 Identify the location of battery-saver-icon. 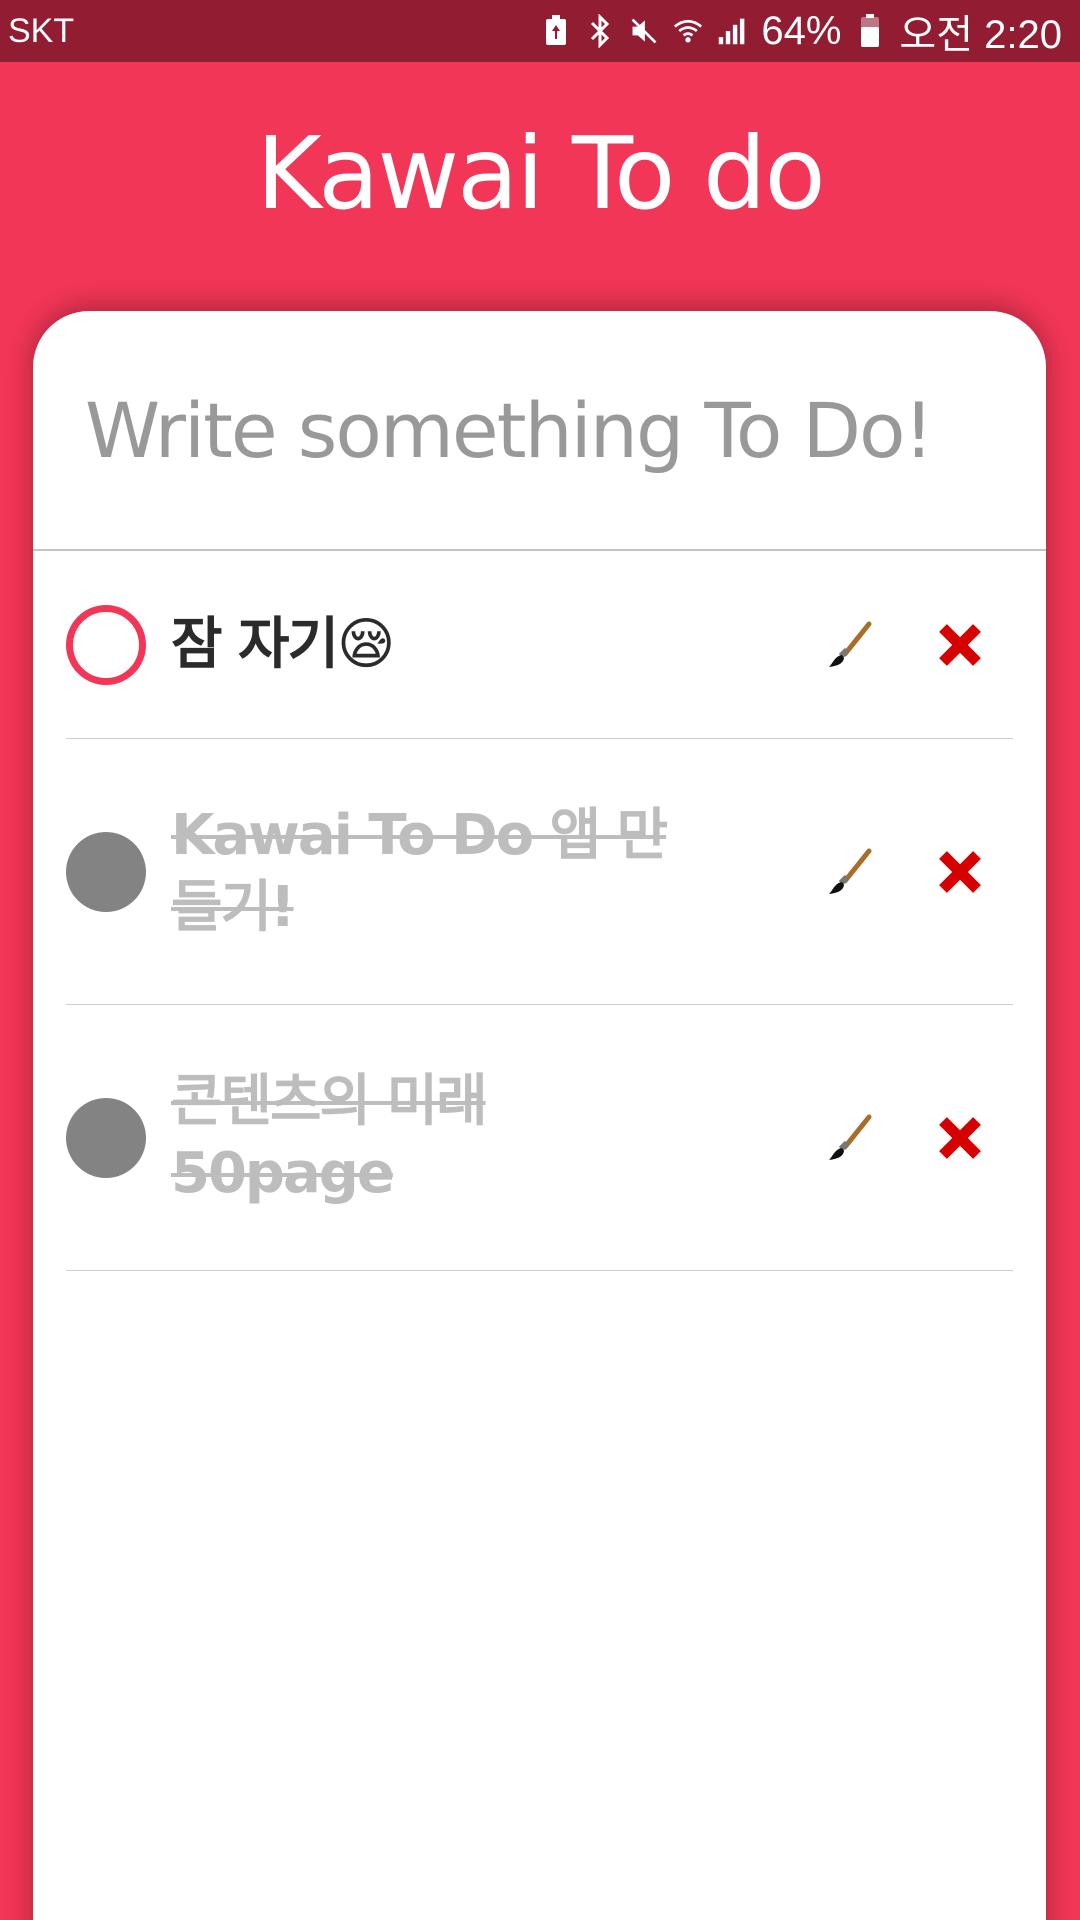
(556, 31).